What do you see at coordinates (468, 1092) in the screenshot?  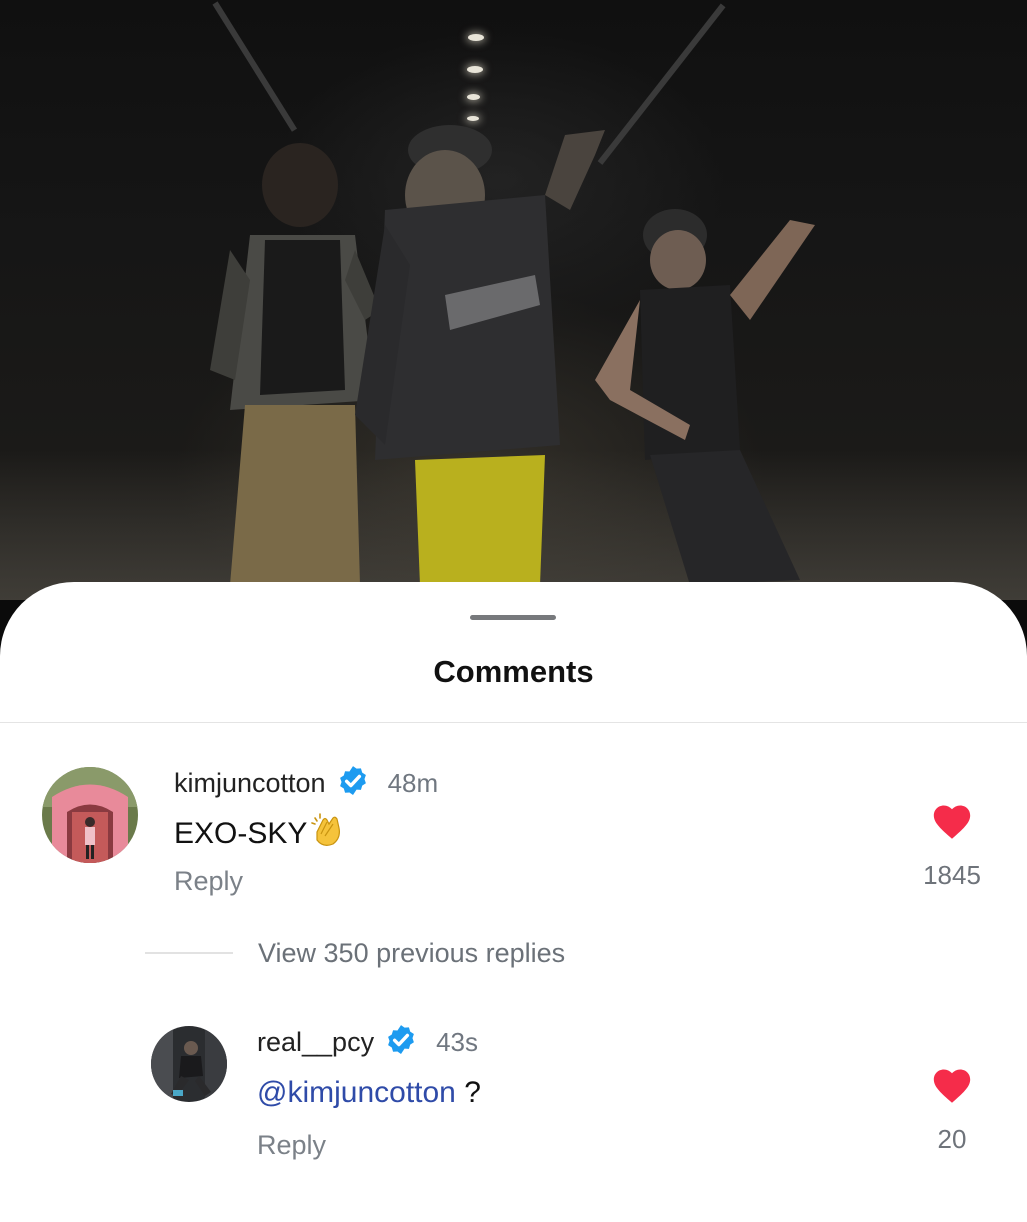 I see `reply-body: ?` at bounding box center [468, 1092].